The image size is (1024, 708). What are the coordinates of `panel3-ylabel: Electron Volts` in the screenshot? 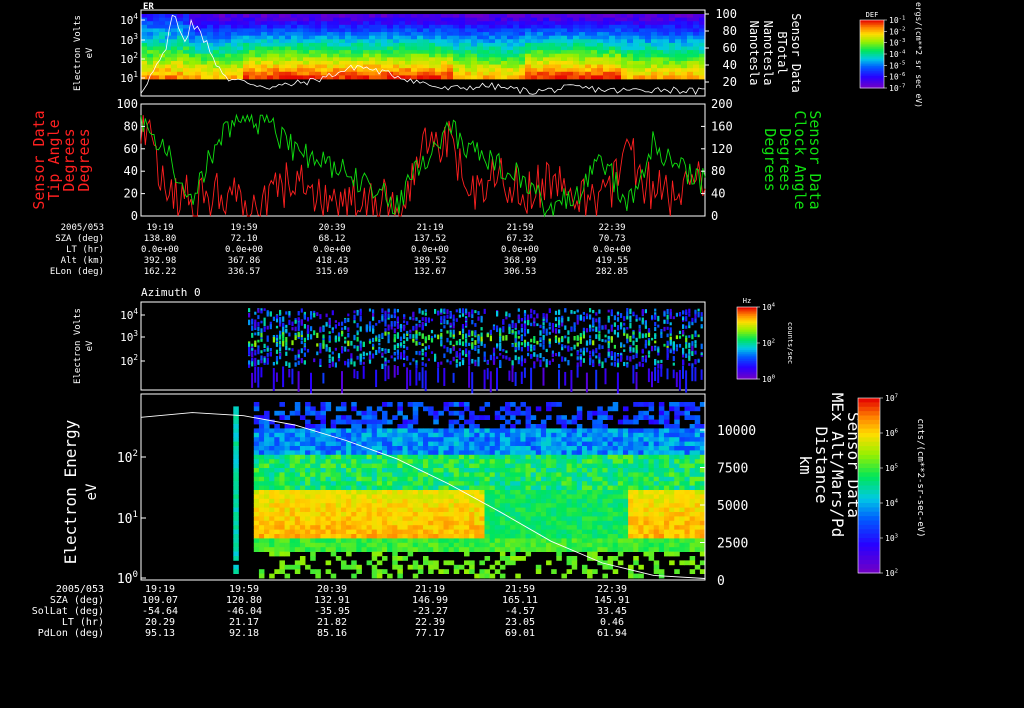 It's located at (78, 346).